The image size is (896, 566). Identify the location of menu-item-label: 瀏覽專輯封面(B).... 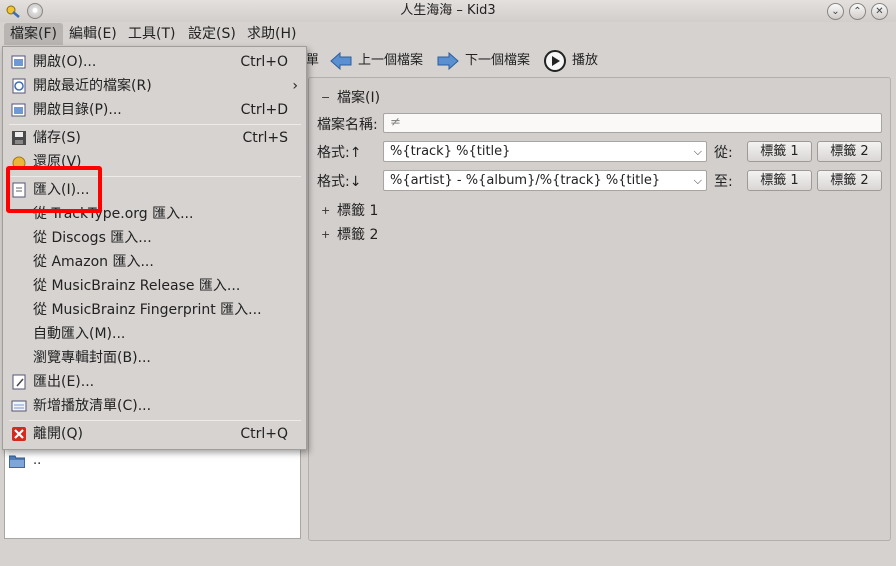
(92, 358).